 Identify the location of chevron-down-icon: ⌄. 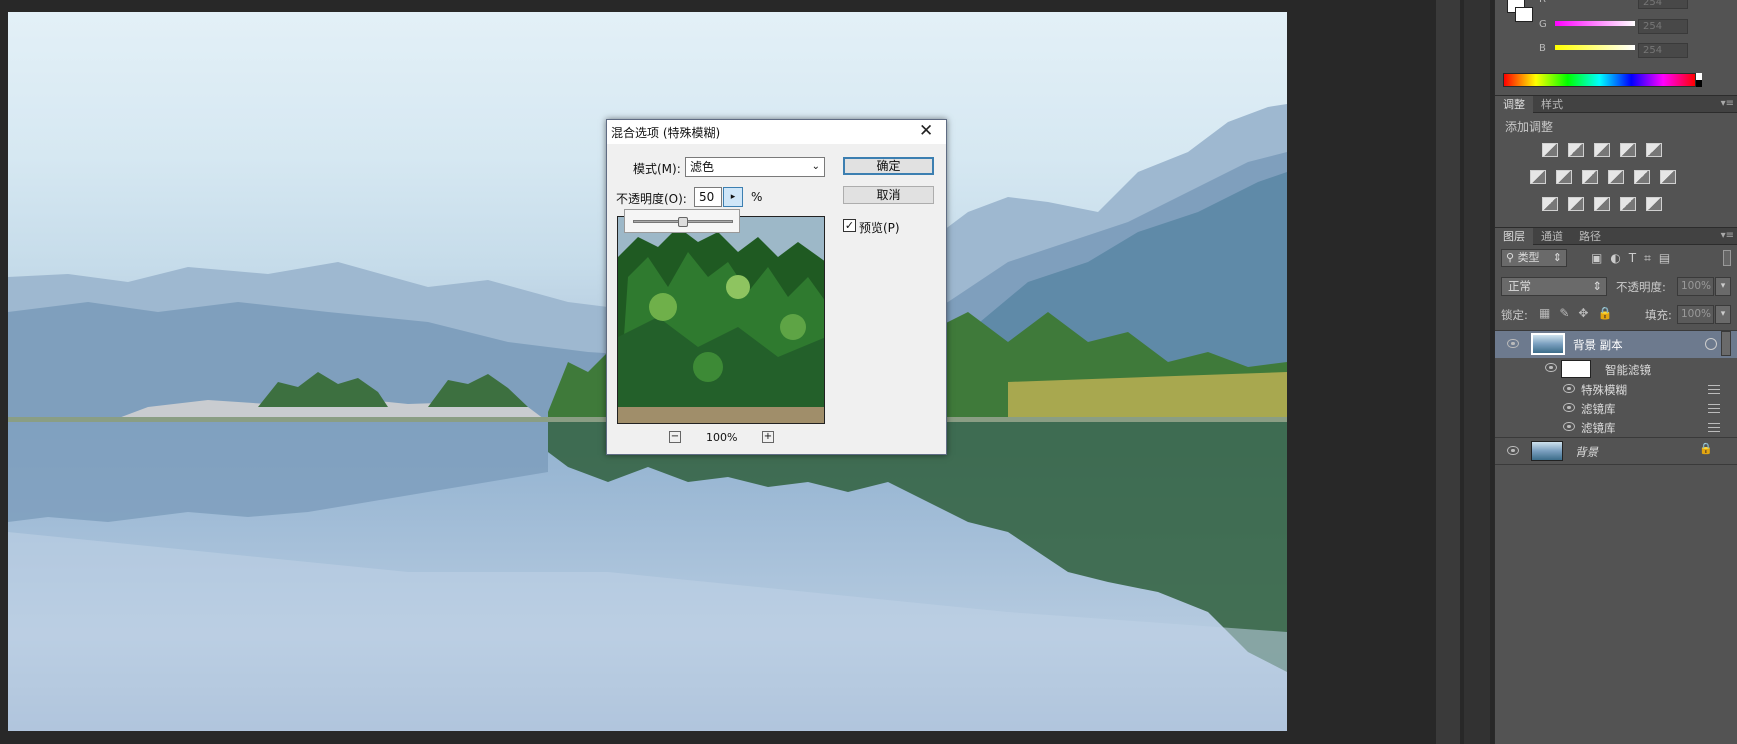
(815, 166).